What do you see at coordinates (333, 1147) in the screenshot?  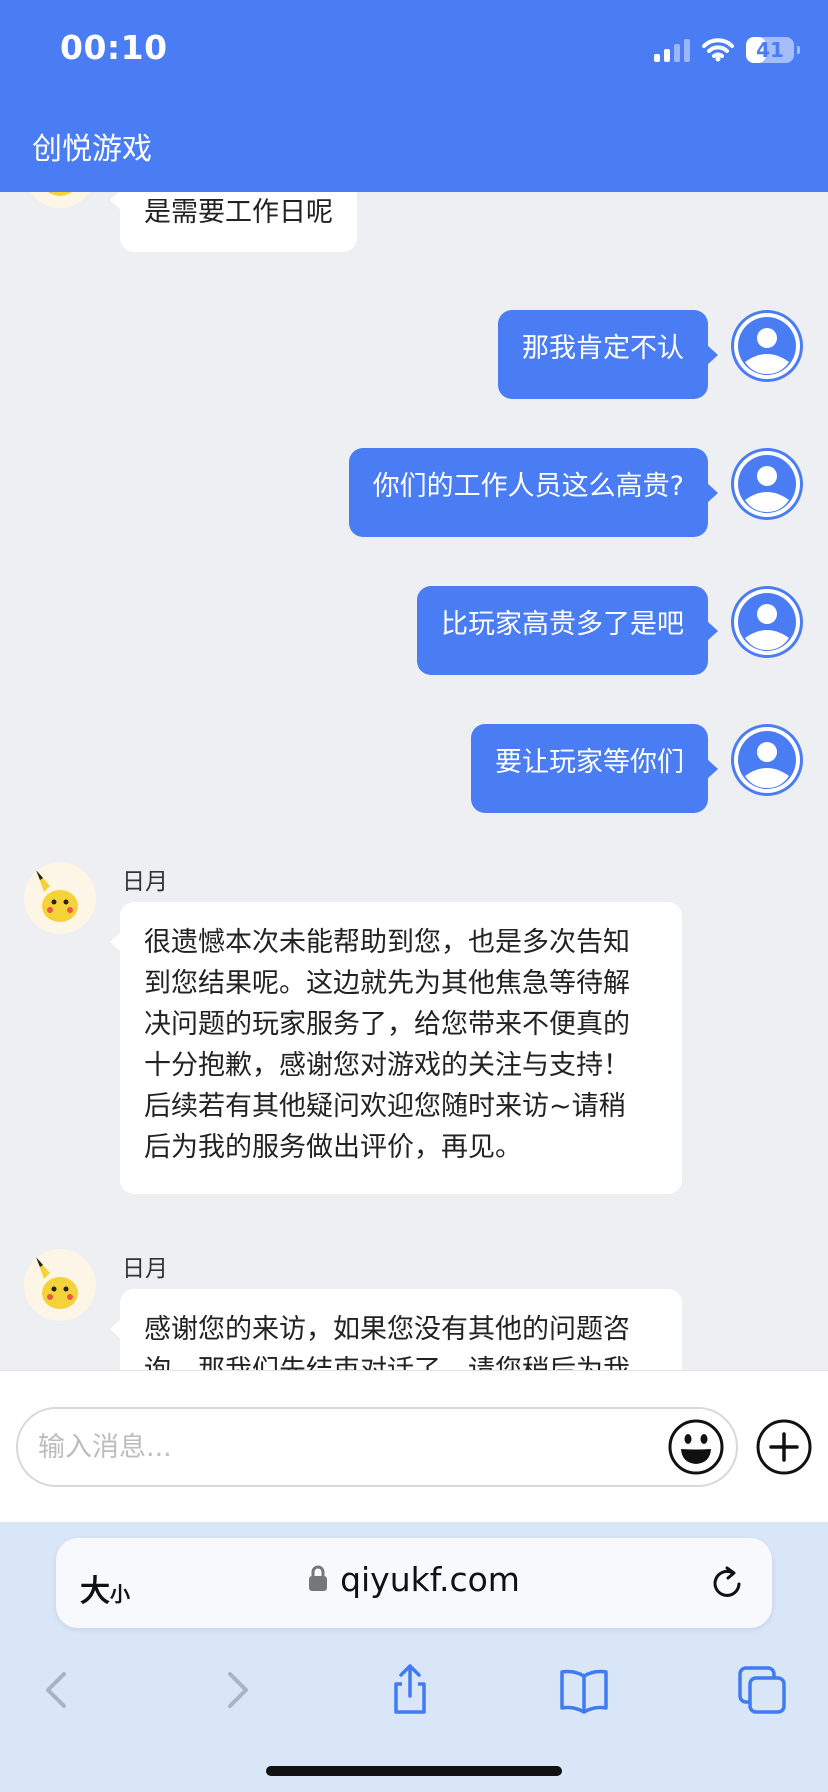 I see `message-line: 后为我的服务做出评价，再见。` at bounding box center [333, 1147].